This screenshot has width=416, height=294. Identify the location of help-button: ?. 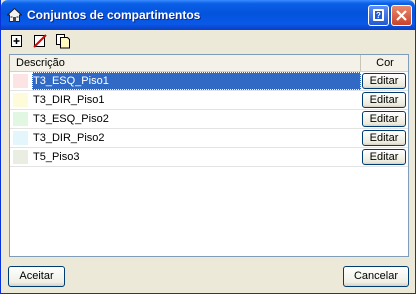
(378, 15).